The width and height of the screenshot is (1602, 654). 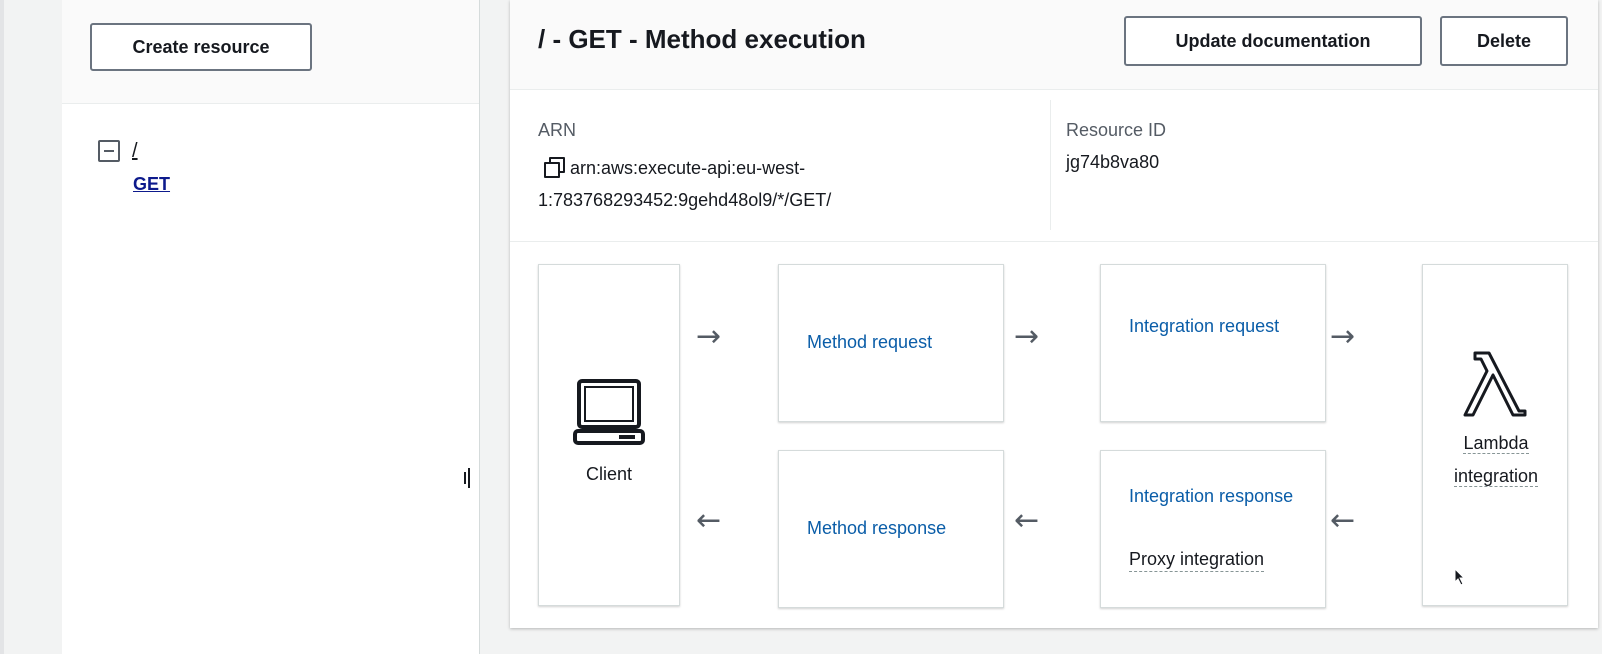 What do you see at coordinates (151, 184) in the screenshot?
I see `tree-method-get: GET` at bounding box center [151, 184].